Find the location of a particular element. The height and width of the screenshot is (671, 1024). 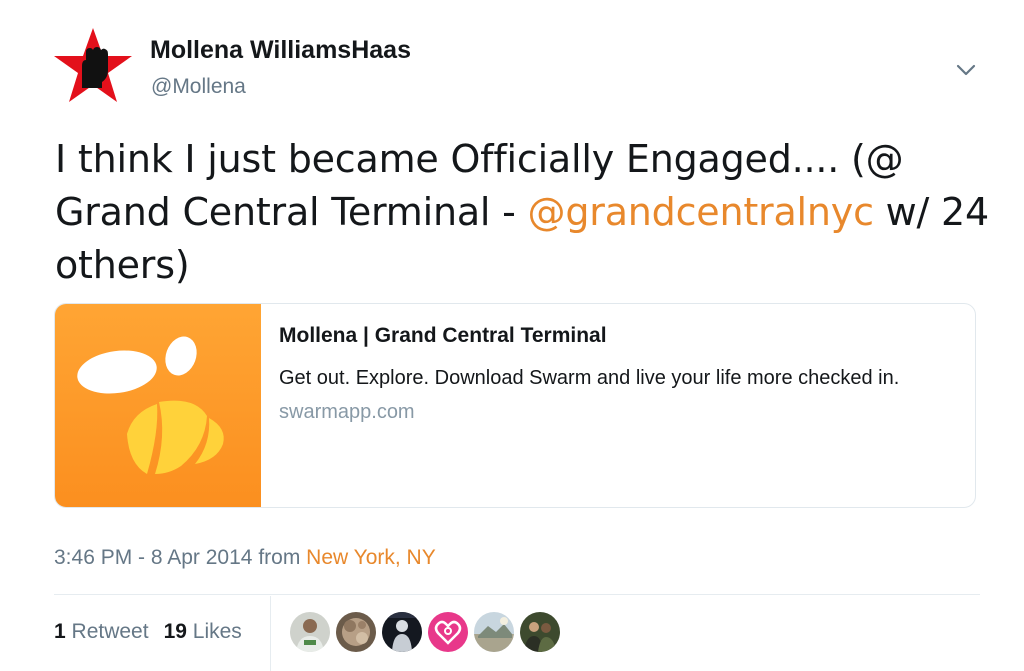

card-thumbnail is located at coordinates (158, 405).